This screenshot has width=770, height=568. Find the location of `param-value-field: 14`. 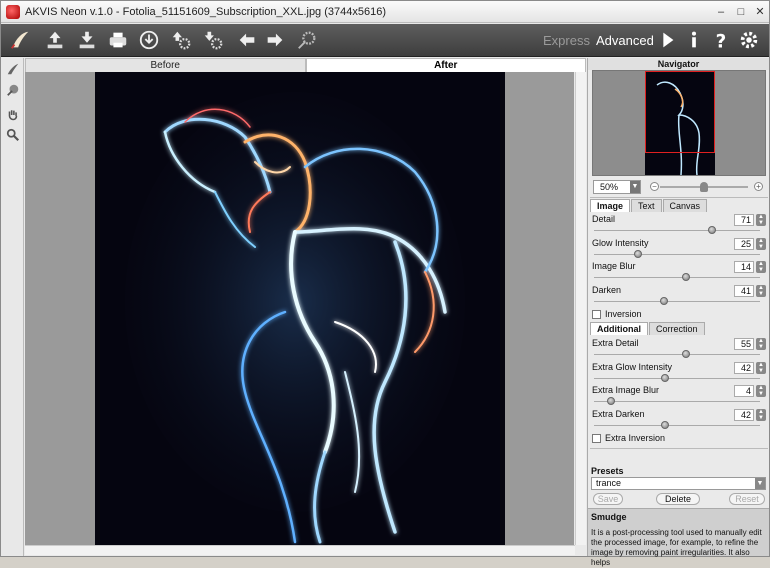

param-value-field: 14 is located at coordinates (744, 267).